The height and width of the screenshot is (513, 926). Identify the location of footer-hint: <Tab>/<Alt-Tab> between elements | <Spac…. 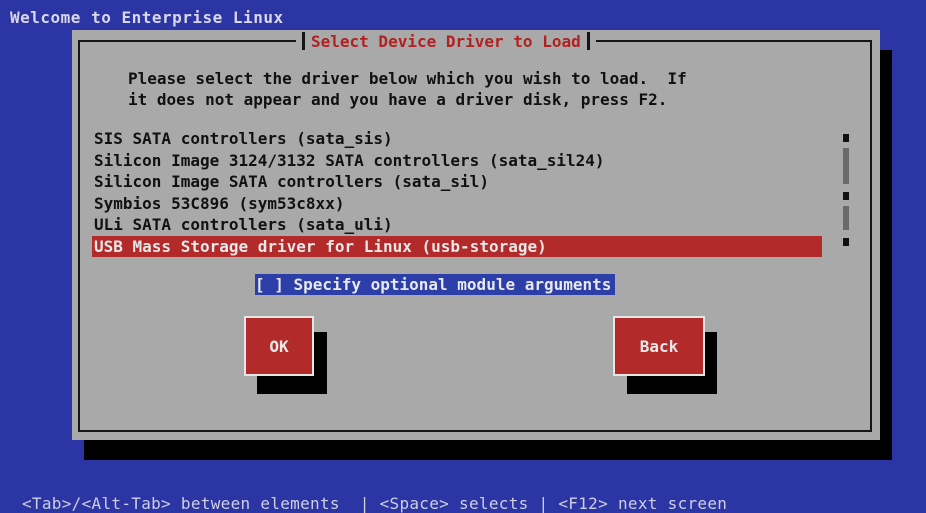
(375, 503).